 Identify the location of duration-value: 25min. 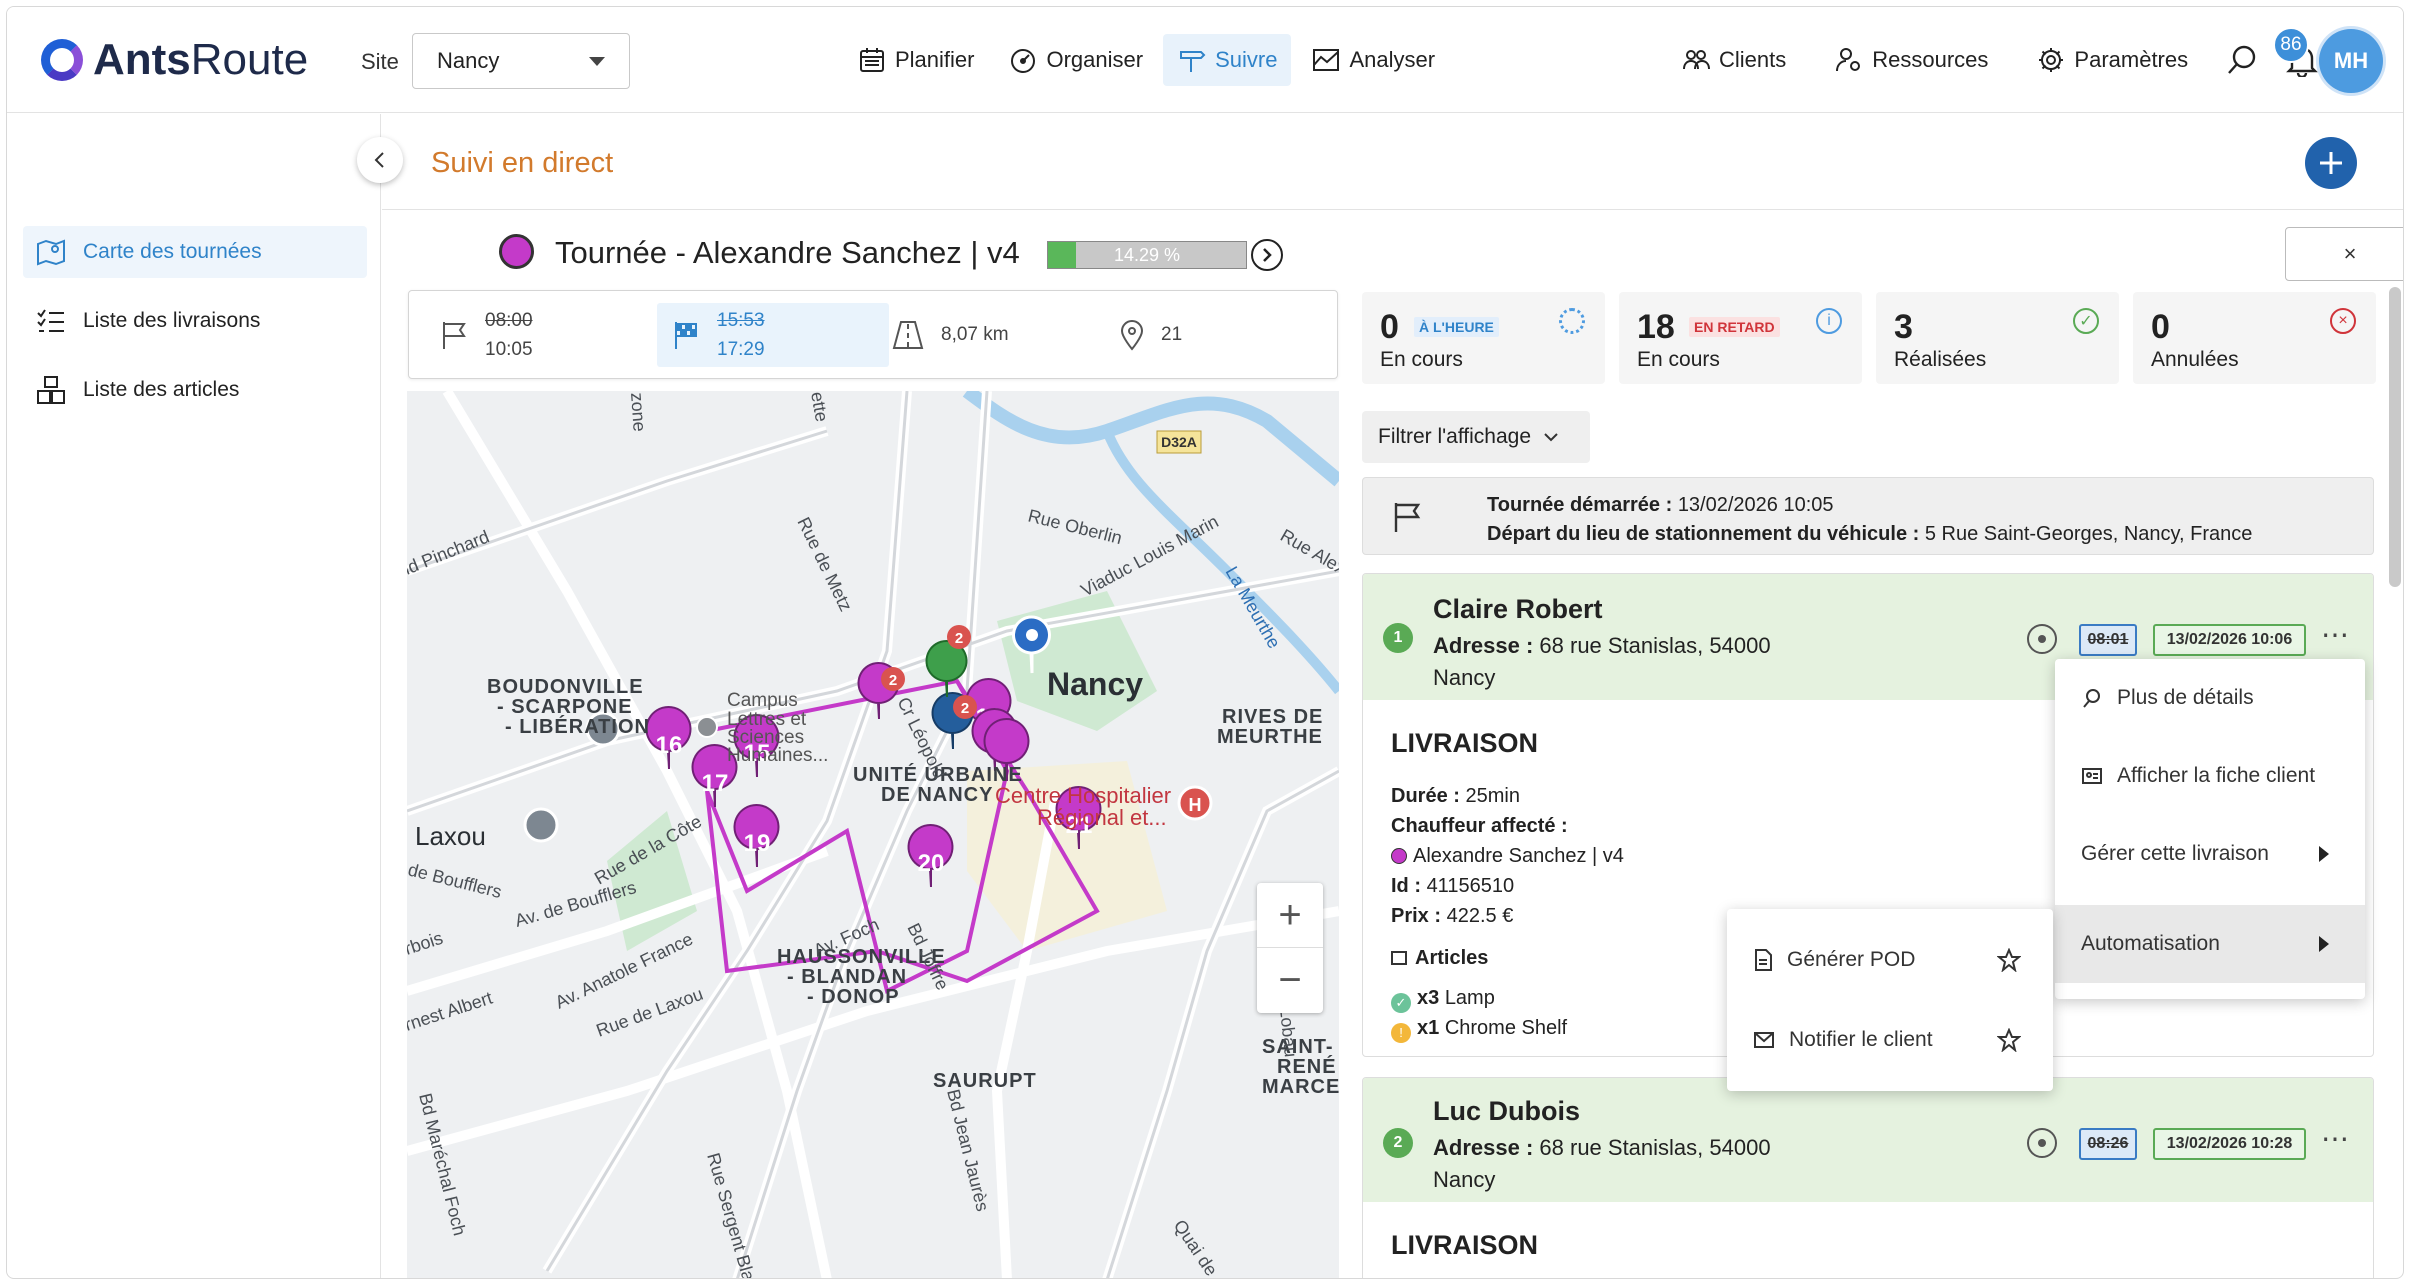
(1492, 796).